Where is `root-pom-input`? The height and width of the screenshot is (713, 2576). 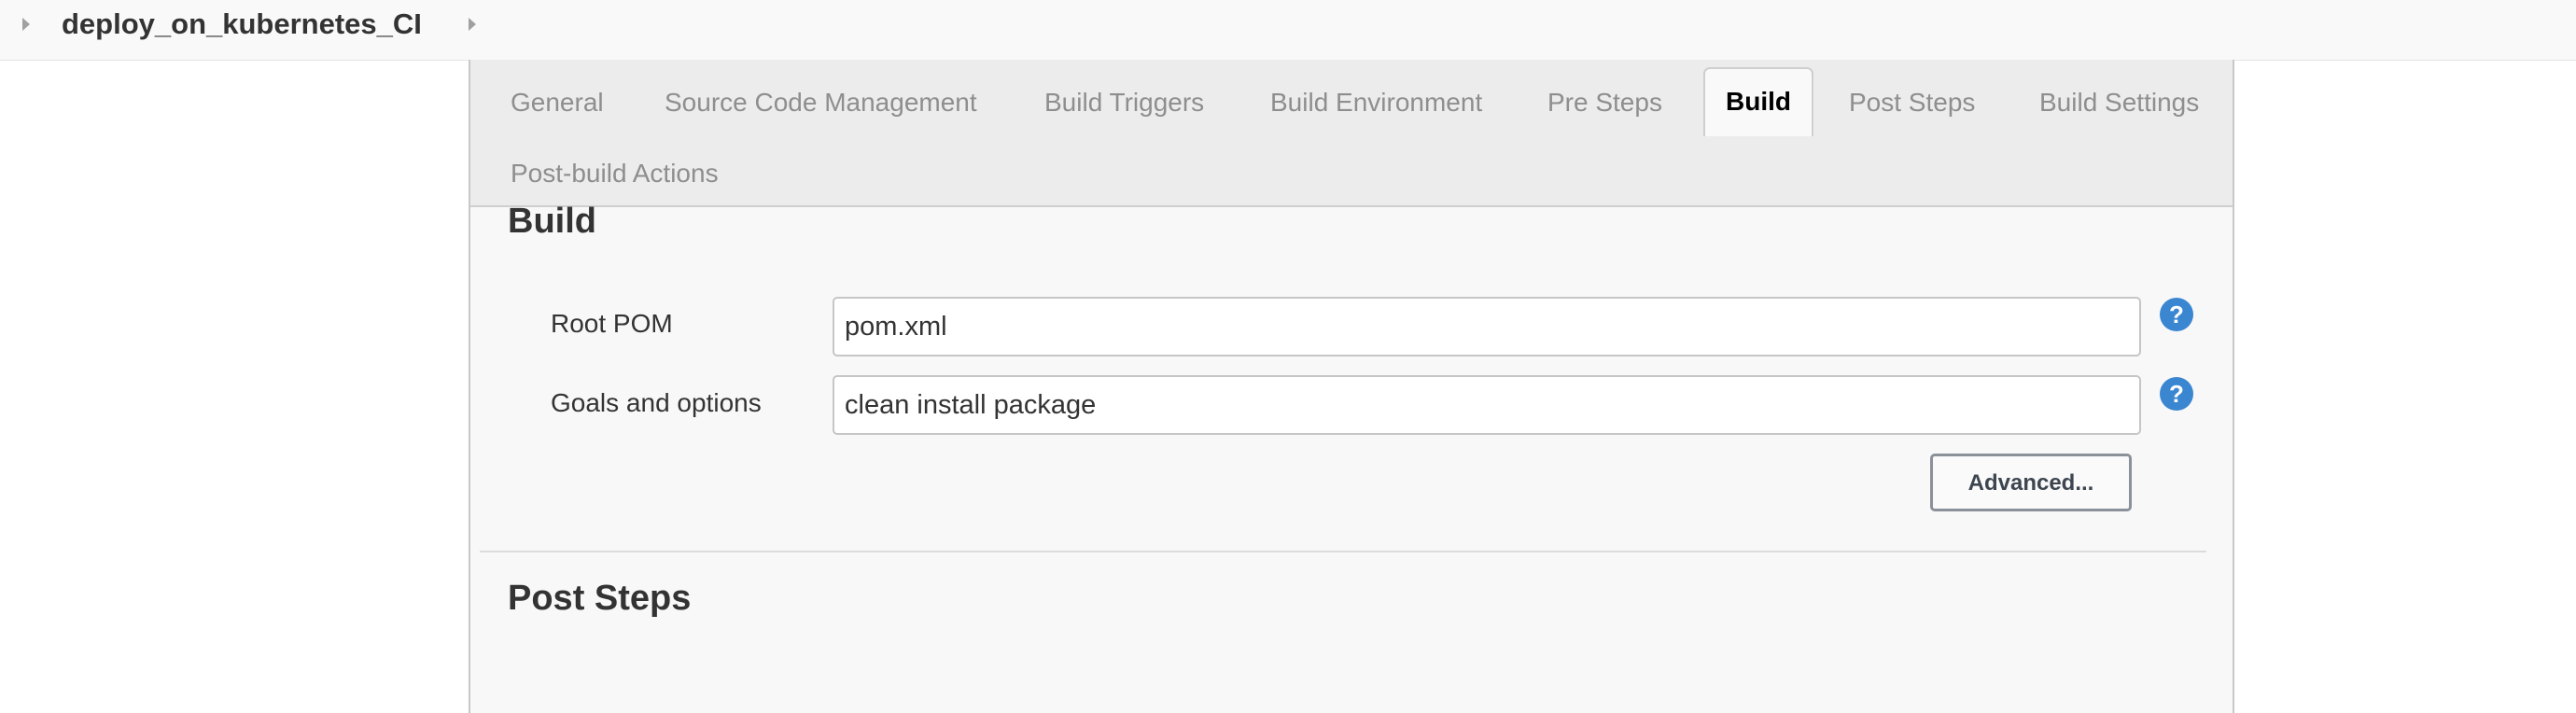 root-pom-input is located at coordinates (1487, 327).